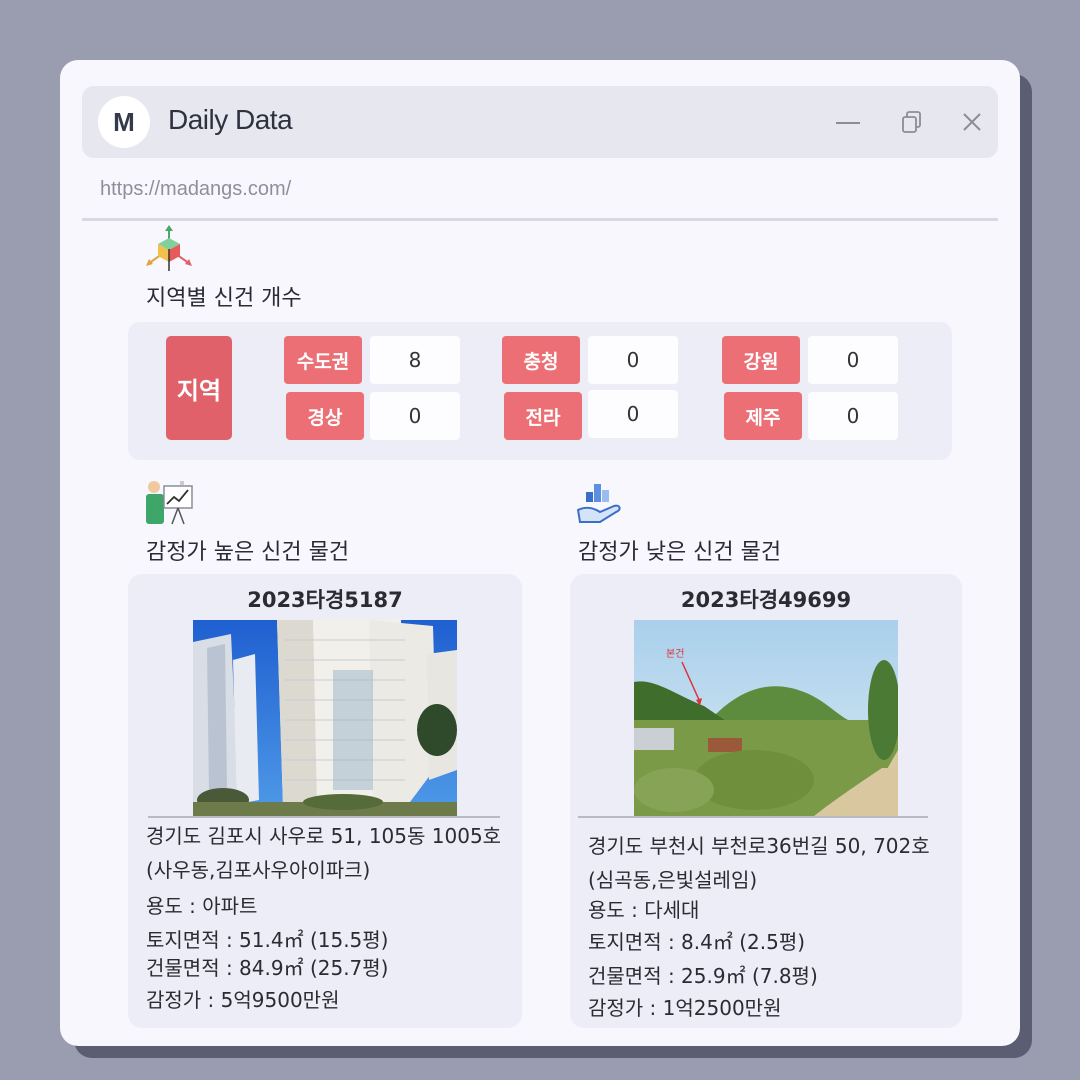 The height and width of the screenshot is (1080, 1080). What do you see at coordinates (324, 836) in the screenshot?
I see `address-line1: 경기도 김포시 사우로 51, 105동 1005호` at bounding box center [324, 836].